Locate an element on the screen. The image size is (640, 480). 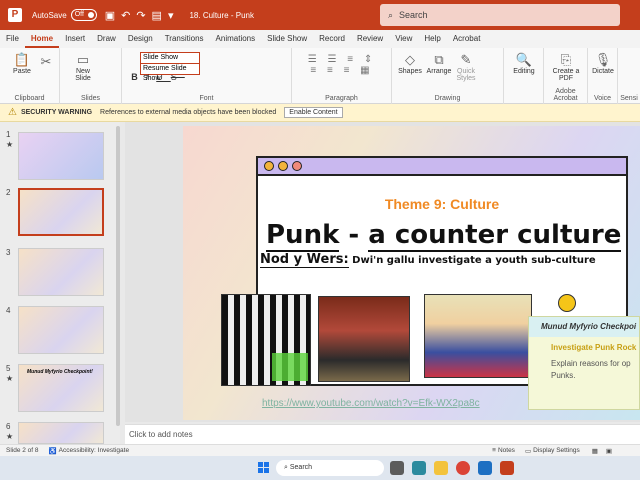
redo-icon: ↷ is located at coordinates (143, 16).